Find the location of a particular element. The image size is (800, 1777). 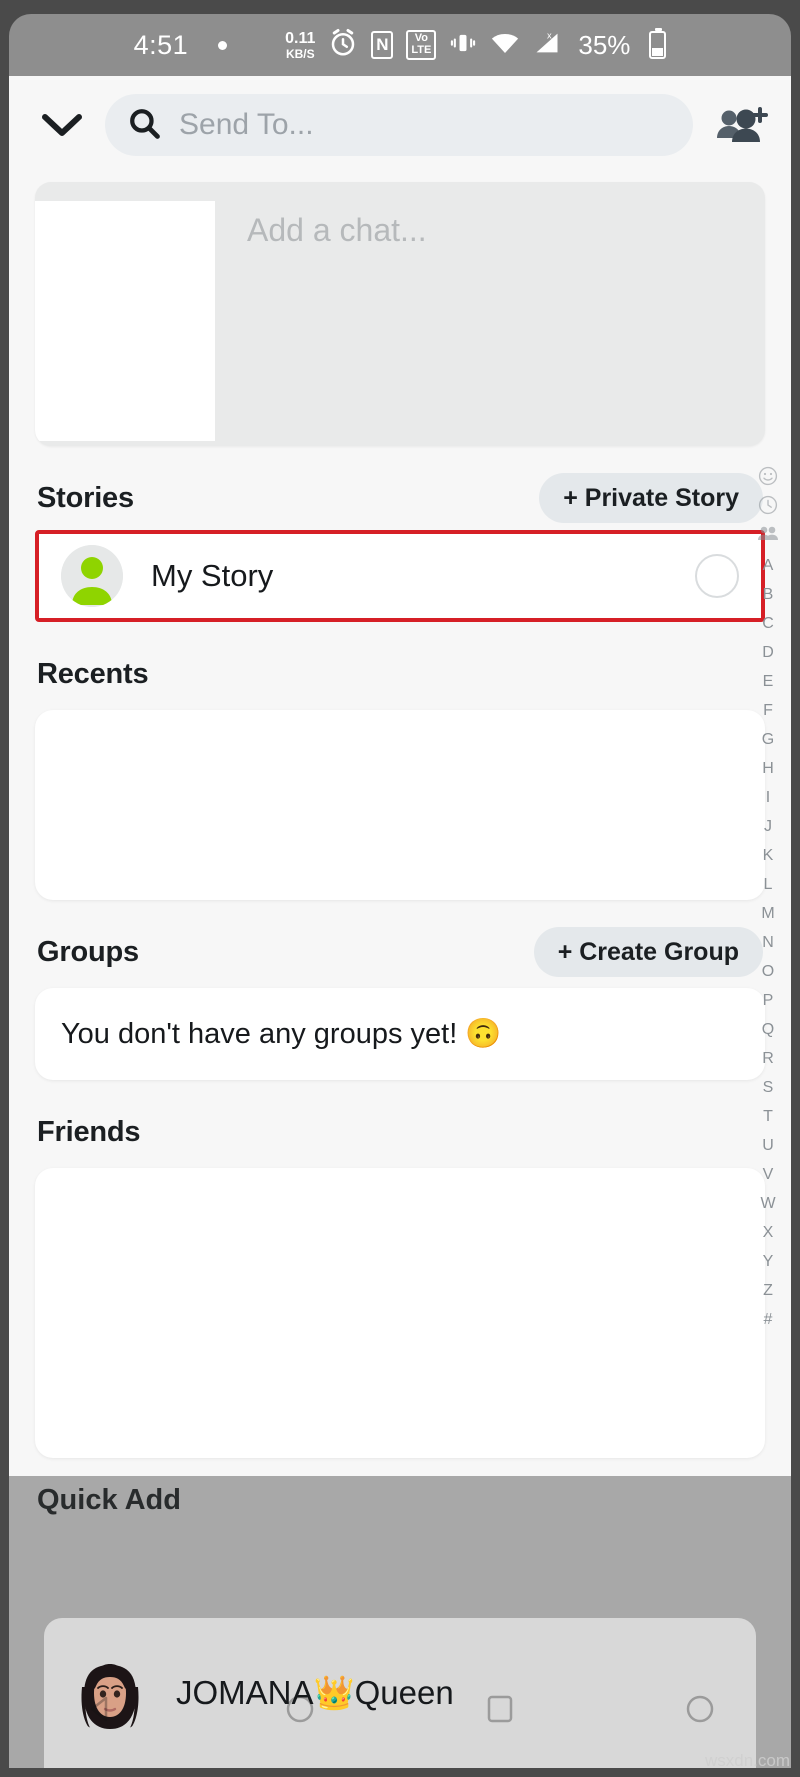

status-bar-time: 4:51 is located at coordinates (161, 44).